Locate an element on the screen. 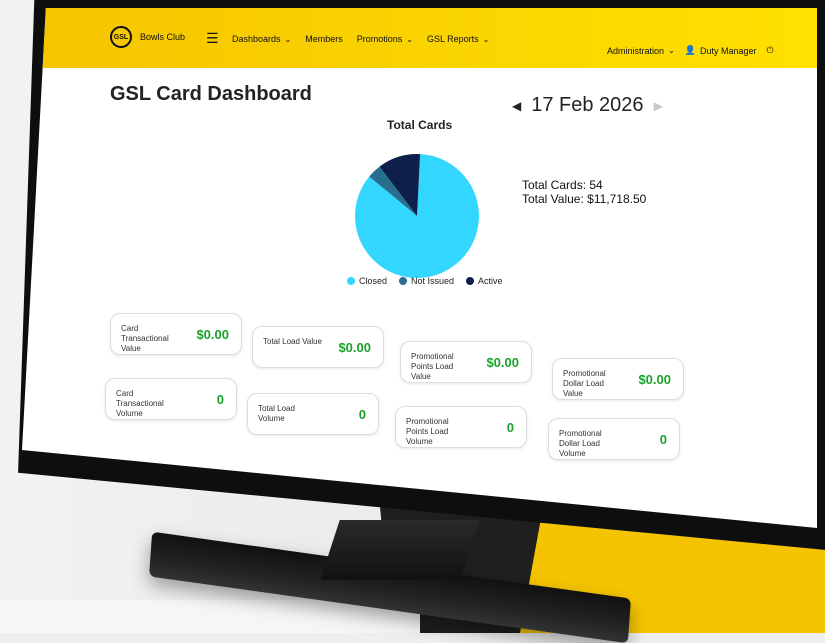 The height and width of the screenshot is (643, 825). right-nav: Administration ⌄ 👤 Duty Manager ⏻ is located at coordinates (690, 50).